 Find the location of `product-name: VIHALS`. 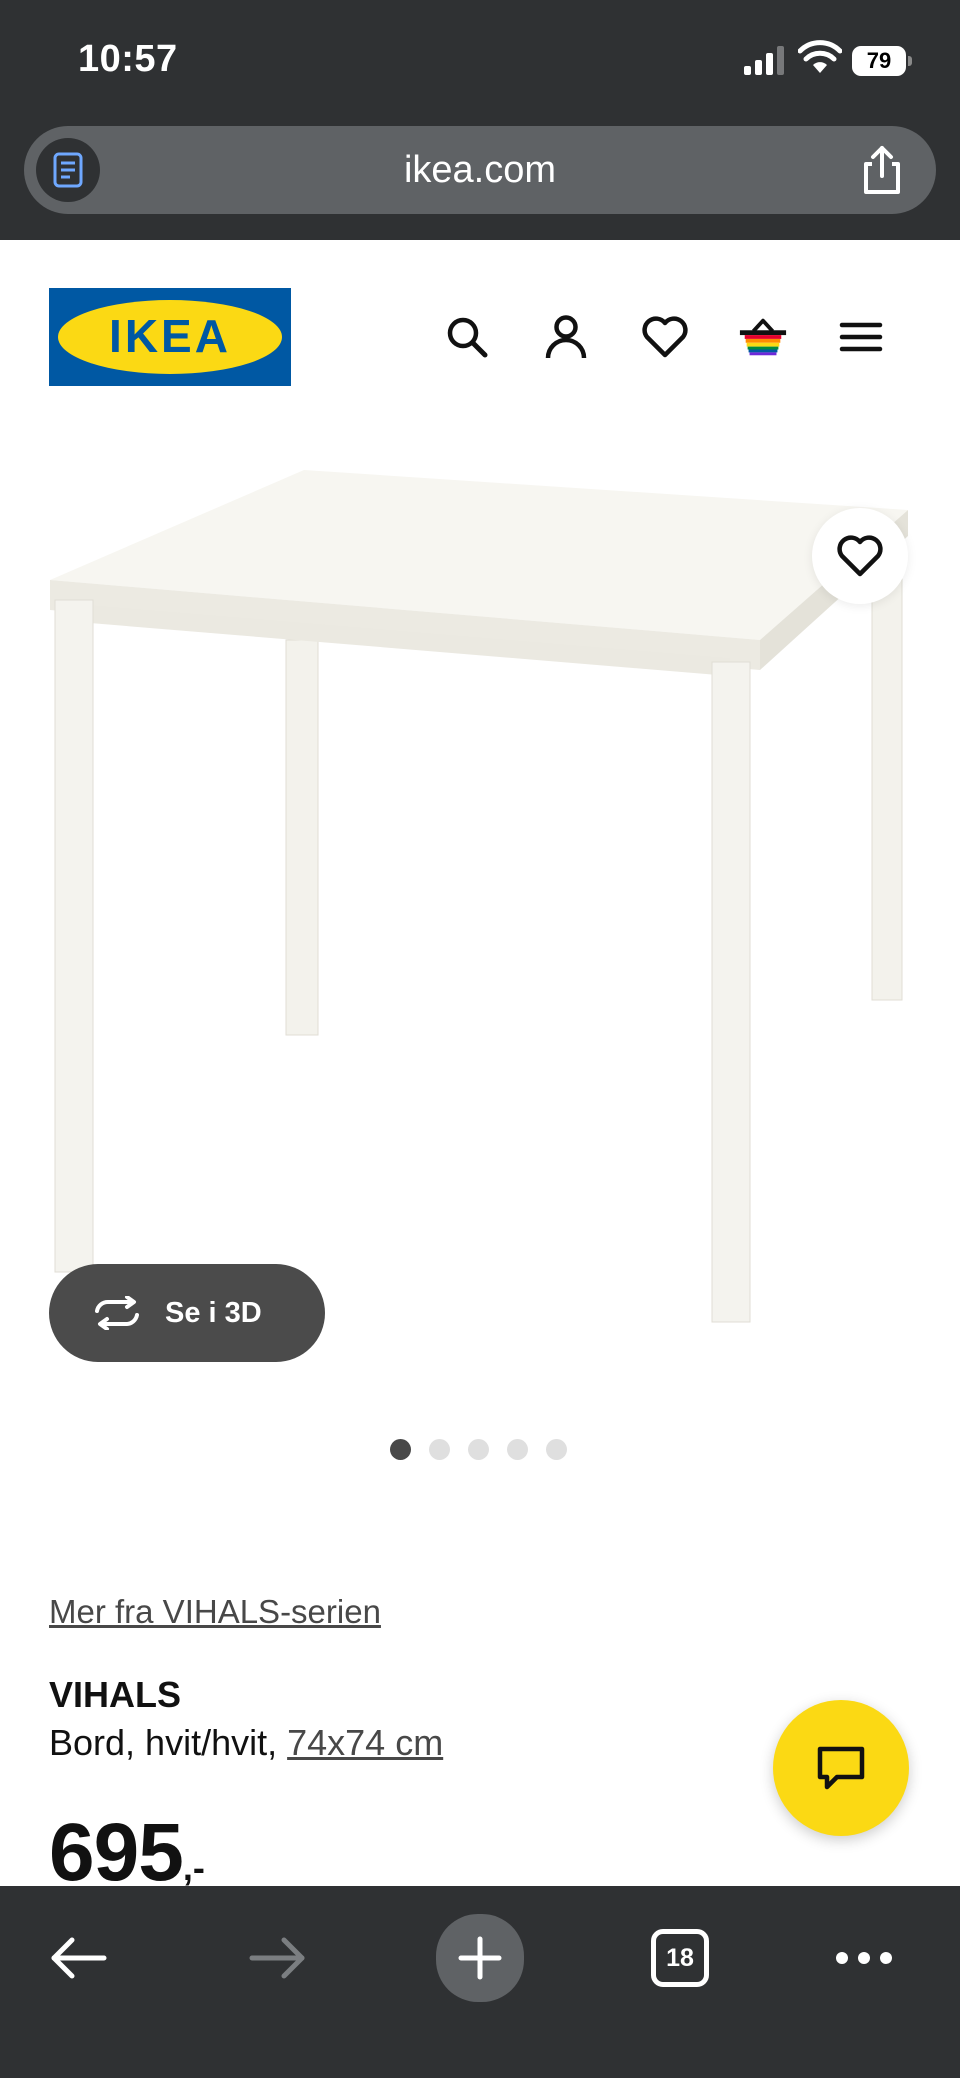

product-name: VIHALS is located at coordinates (115, 1694).